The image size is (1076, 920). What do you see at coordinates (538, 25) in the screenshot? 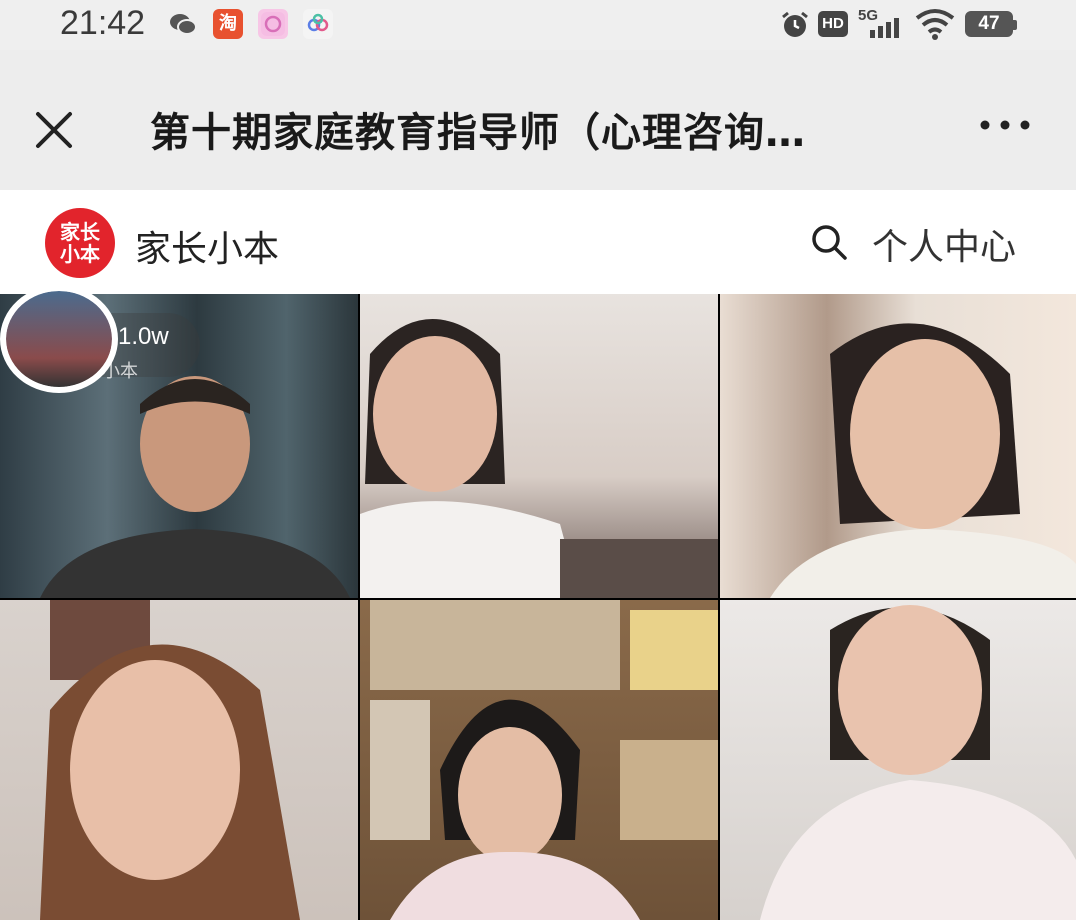
I see `status-bar: 21:42 淘 HD 5G 47` at bounding box center [538, 25].